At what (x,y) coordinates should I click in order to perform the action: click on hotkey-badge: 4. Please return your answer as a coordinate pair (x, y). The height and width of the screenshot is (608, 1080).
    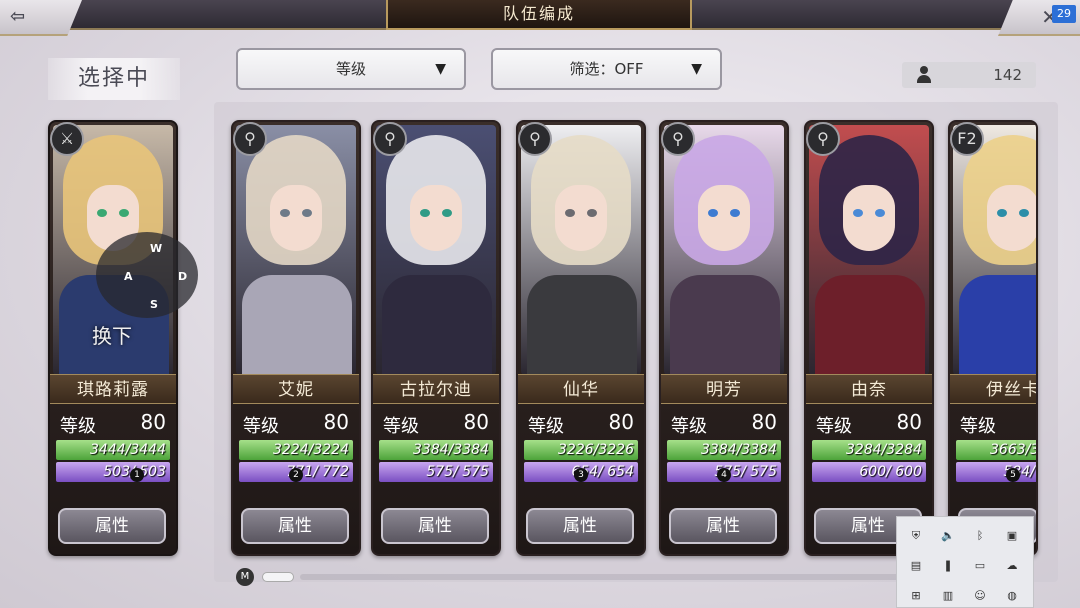
    Looking at the image, I should click on (724, 475).